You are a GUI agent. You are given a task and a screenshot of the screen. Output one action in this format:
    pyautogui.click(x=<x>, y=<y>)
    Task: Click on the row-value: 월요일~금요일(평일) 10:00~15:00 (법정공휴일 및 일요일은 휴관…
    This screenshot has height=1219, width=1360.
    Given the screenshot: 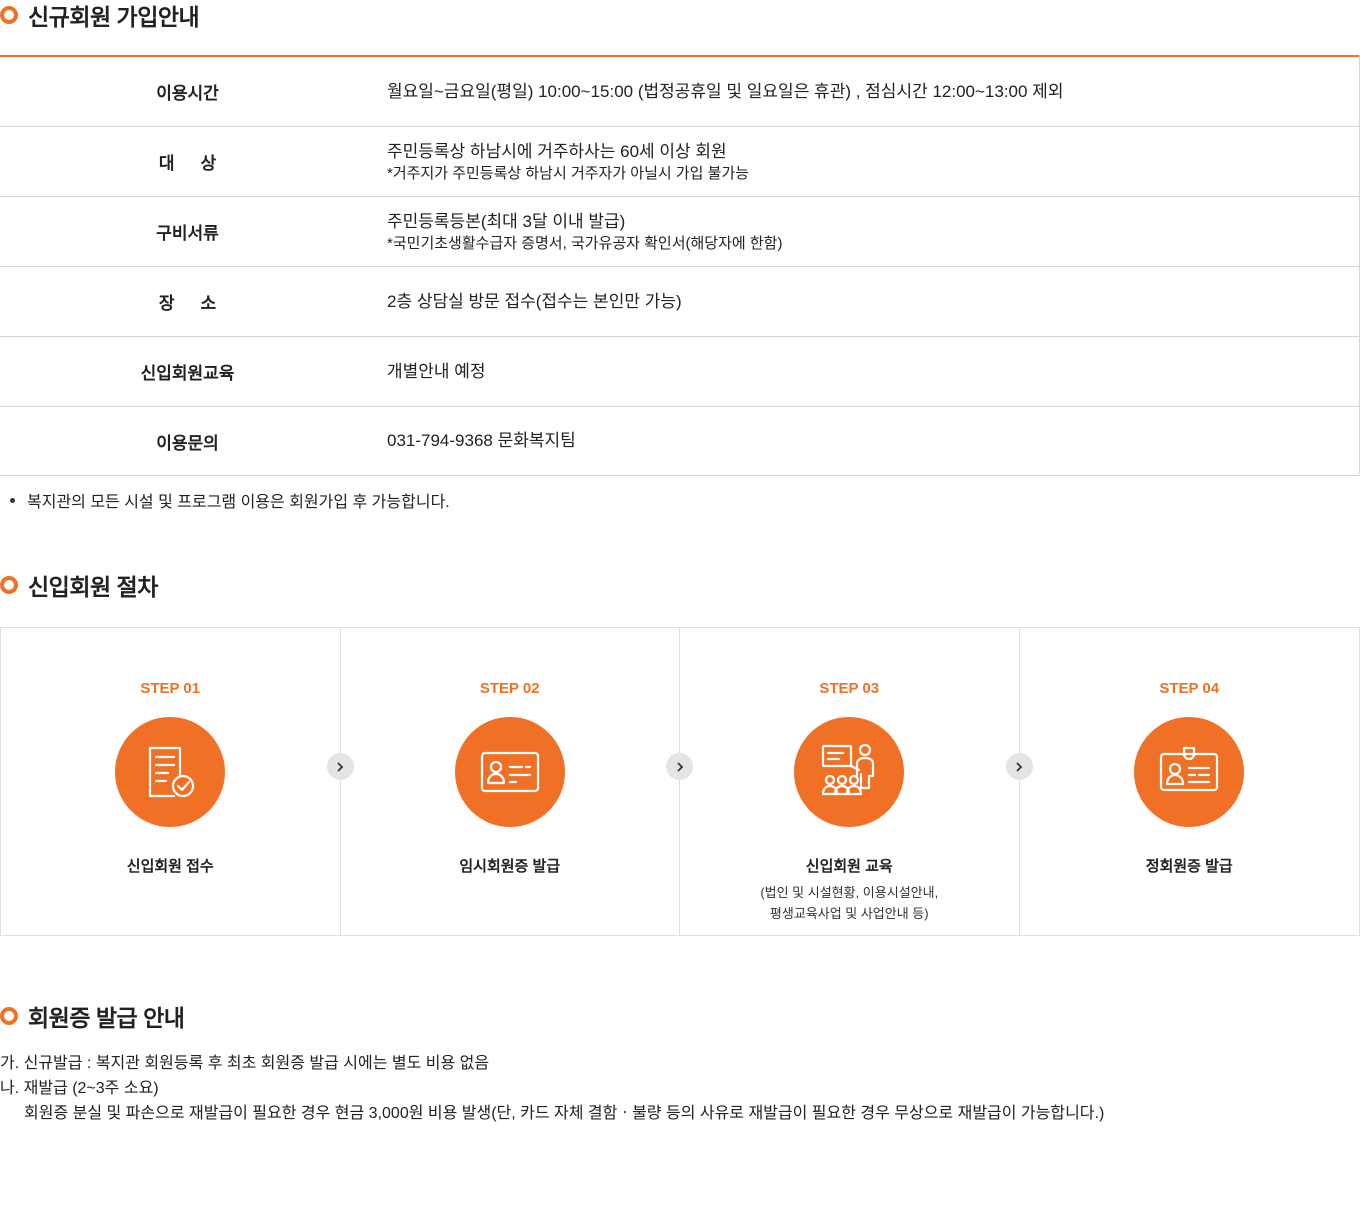 What is the action you would take?
    pyautogui.click(x=867, y=92)
    